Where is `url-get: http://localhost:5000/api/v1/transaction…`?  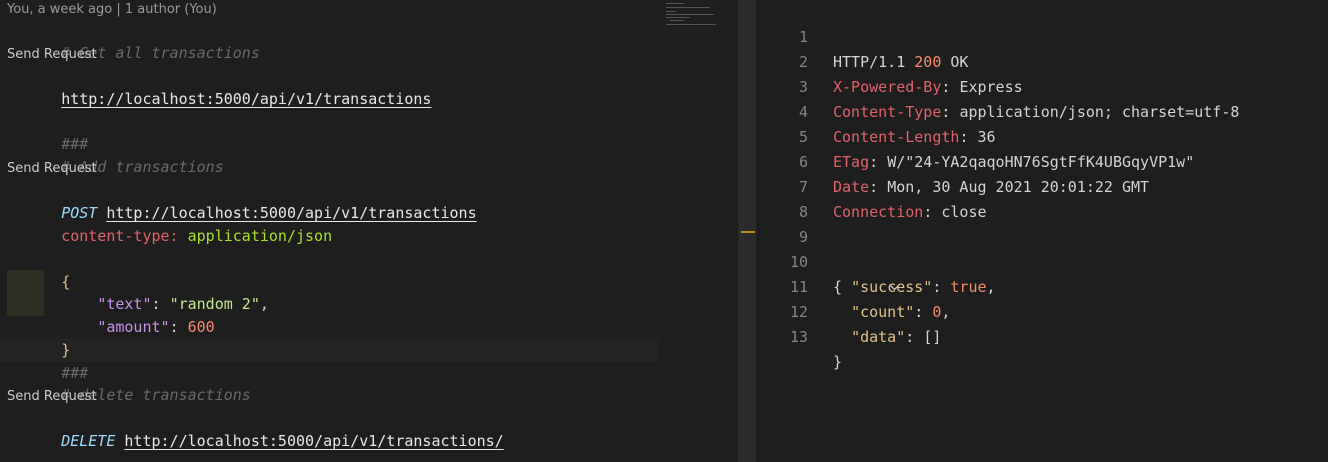
url-get: http://localhost:5000/api/v1/transaction… is located at coordinates (246, 99).